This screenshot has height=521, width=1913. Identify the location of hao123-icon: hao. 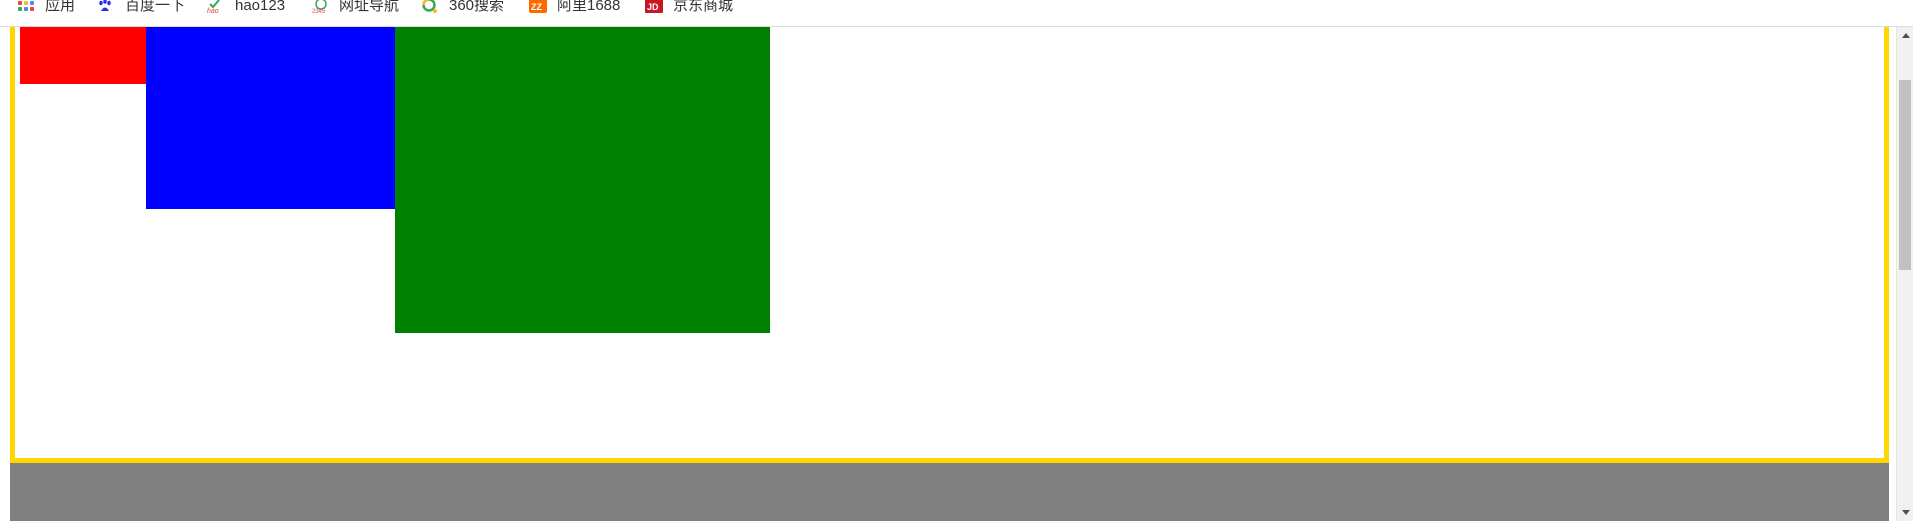
(216, 7).